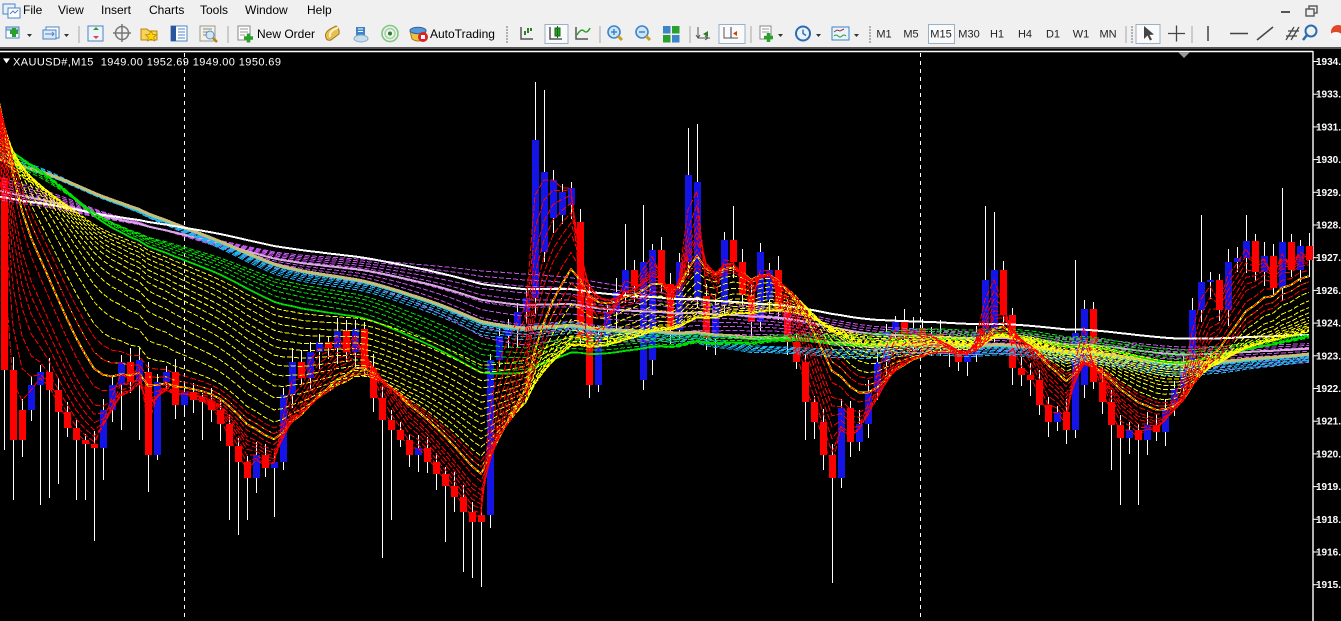  I want to click on svg-text: H1, so click(997, 35).